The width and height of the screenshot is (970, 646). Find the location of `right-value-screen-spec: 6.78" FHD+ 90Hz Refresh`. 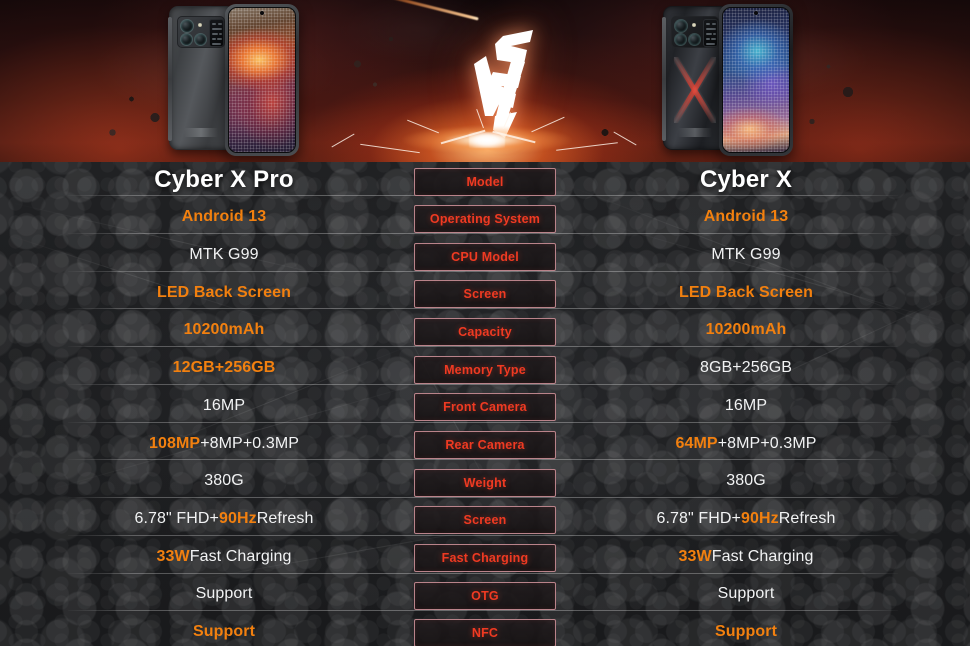

right-value-screen-spec: 6.78" FHD+ 90Hz Refresh is located at coordinates (746, 519).